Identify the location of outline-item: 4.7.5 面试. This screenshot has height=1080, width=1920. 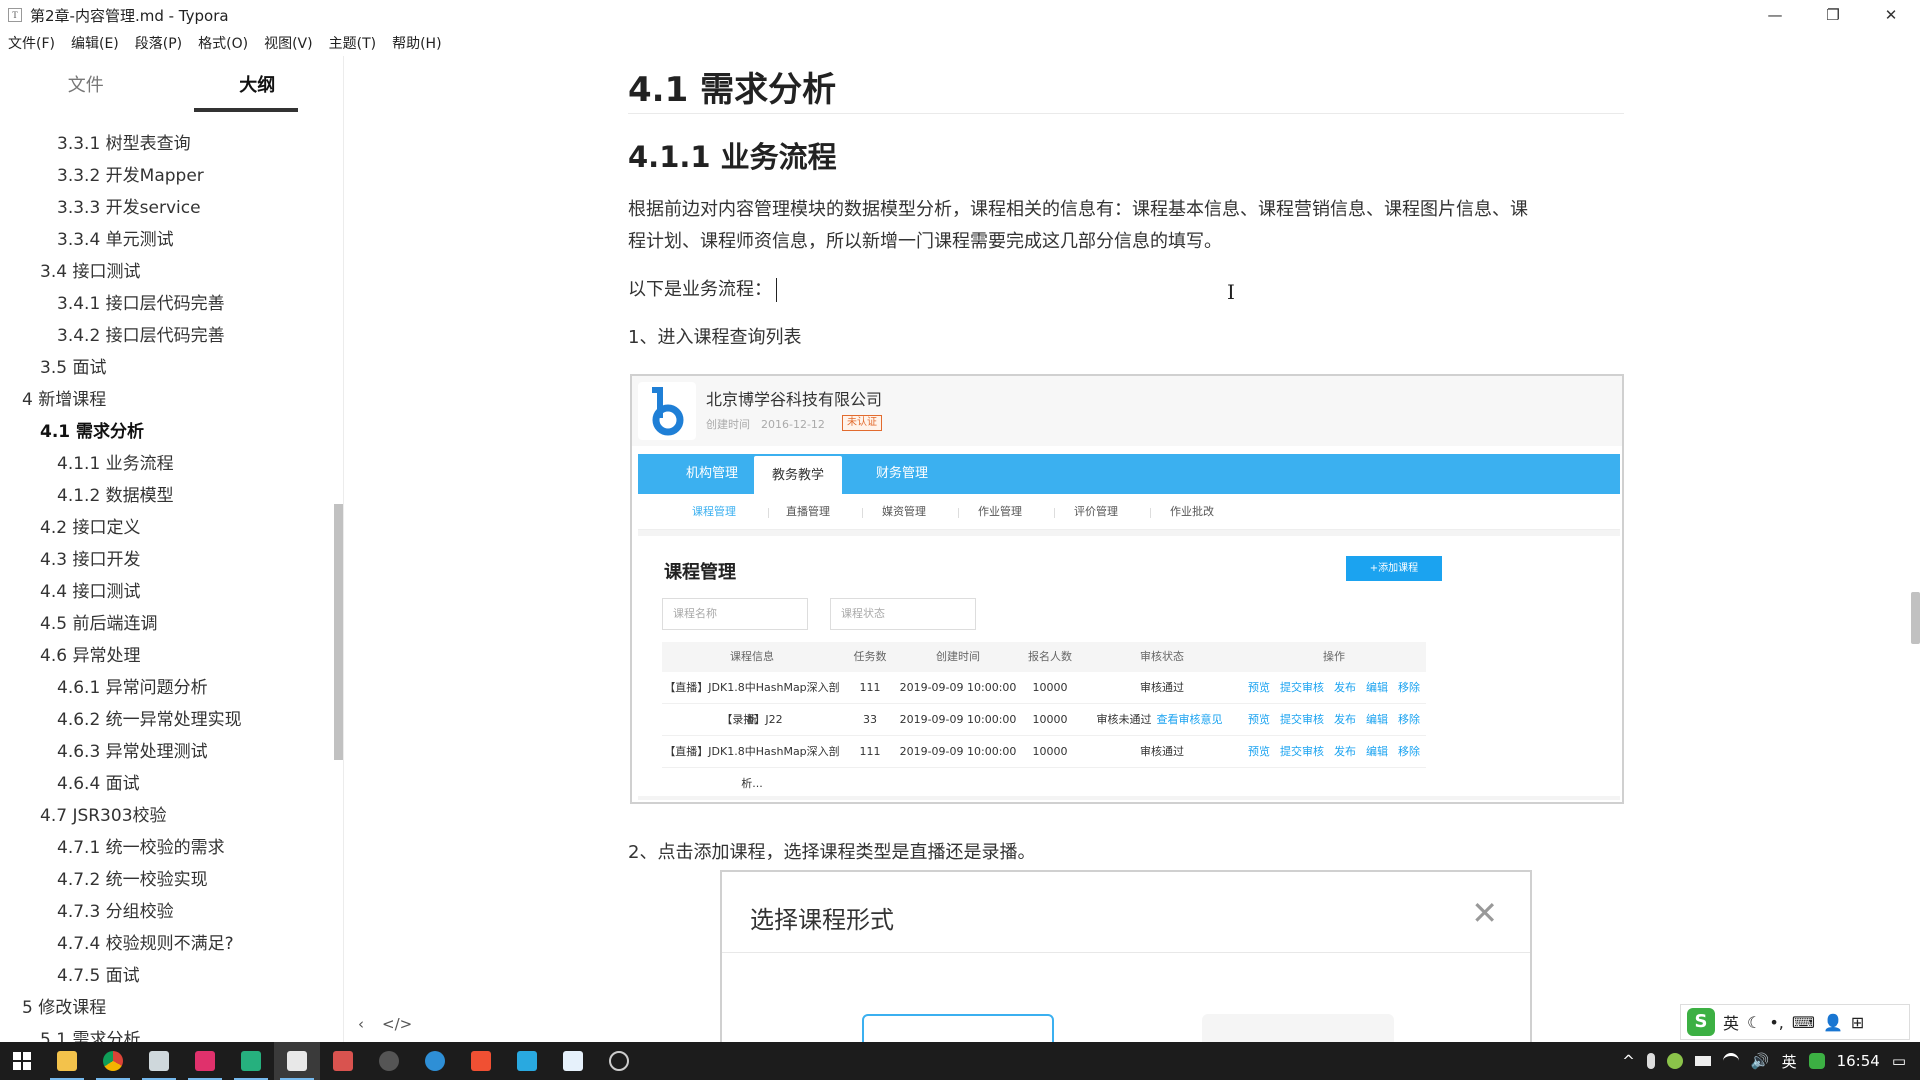
(165, 976).